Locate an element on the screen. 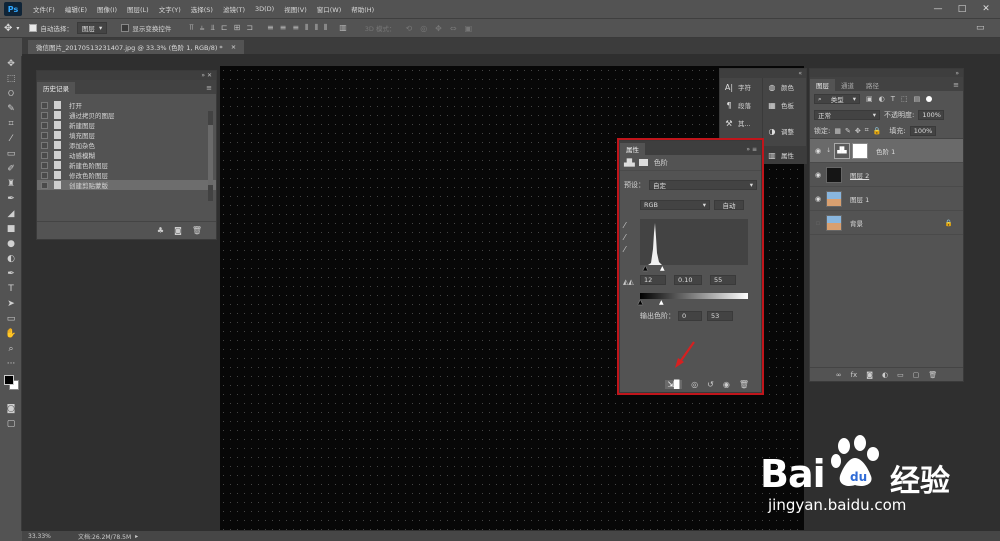  mini-panel-swatches: ▦ 色板 is located at coordinates (784, 105).